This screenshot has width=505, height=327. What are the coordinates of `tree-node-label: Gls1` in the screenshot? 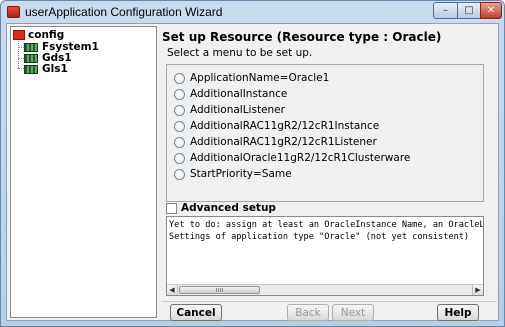 It's located at (55, 69).